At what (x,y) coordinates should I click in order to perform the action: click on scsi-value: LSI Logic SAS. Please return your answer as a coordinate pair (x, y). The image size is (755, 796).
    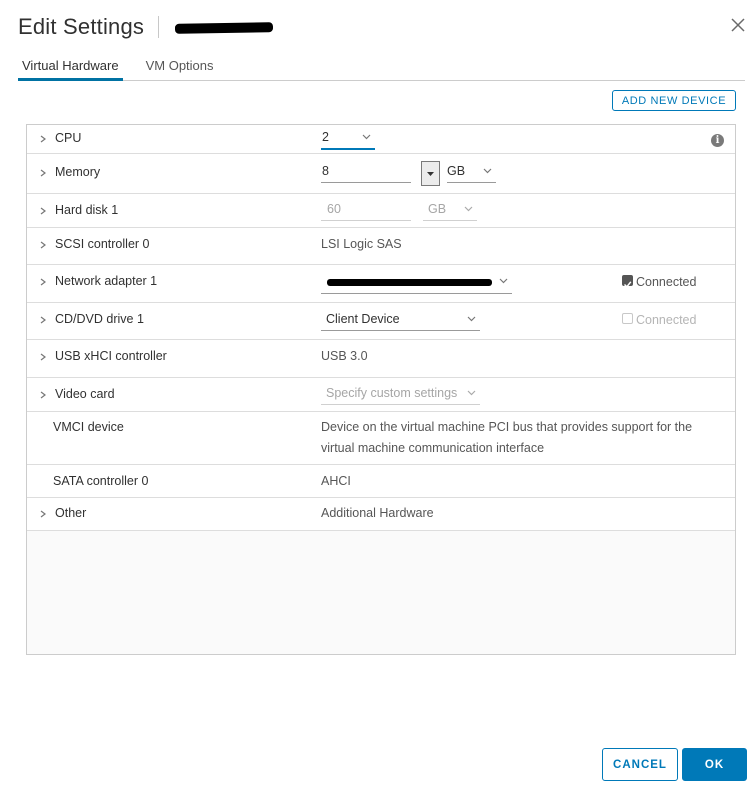
    Looking at the image, I should click on (361, 244).